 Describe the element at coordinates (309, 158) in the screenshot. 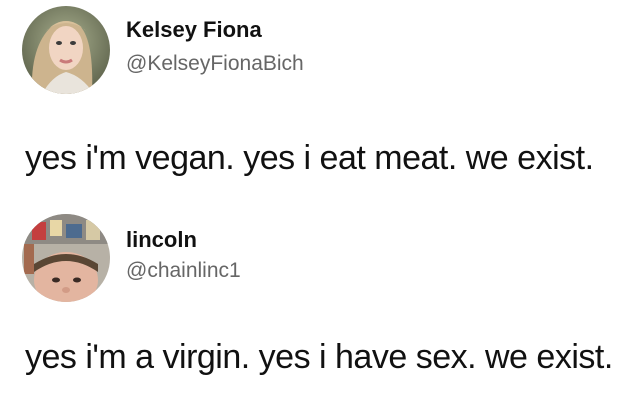

I see `tweet-text: yes i'm vegan. yes i eat meat. we exist.` at that location.